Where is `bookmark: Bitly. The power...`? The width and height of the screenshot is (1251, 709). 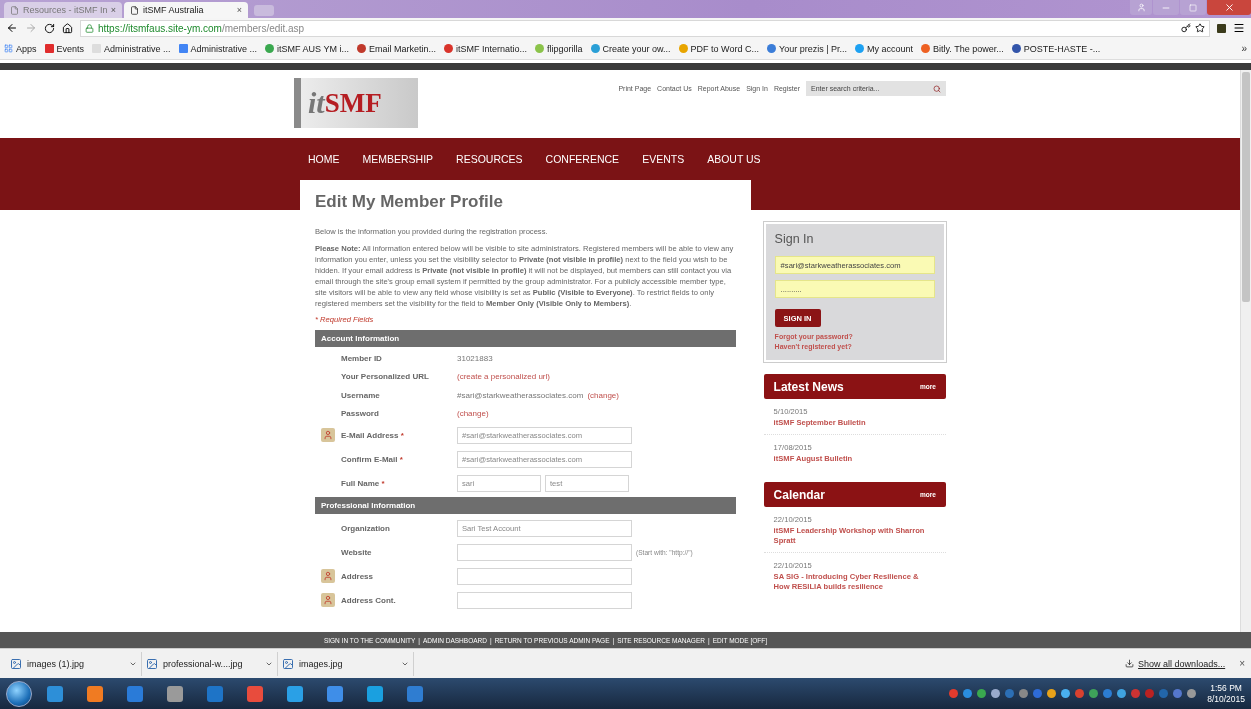 bookmark: Bitly. The power... is located at coordinates (962, 48).